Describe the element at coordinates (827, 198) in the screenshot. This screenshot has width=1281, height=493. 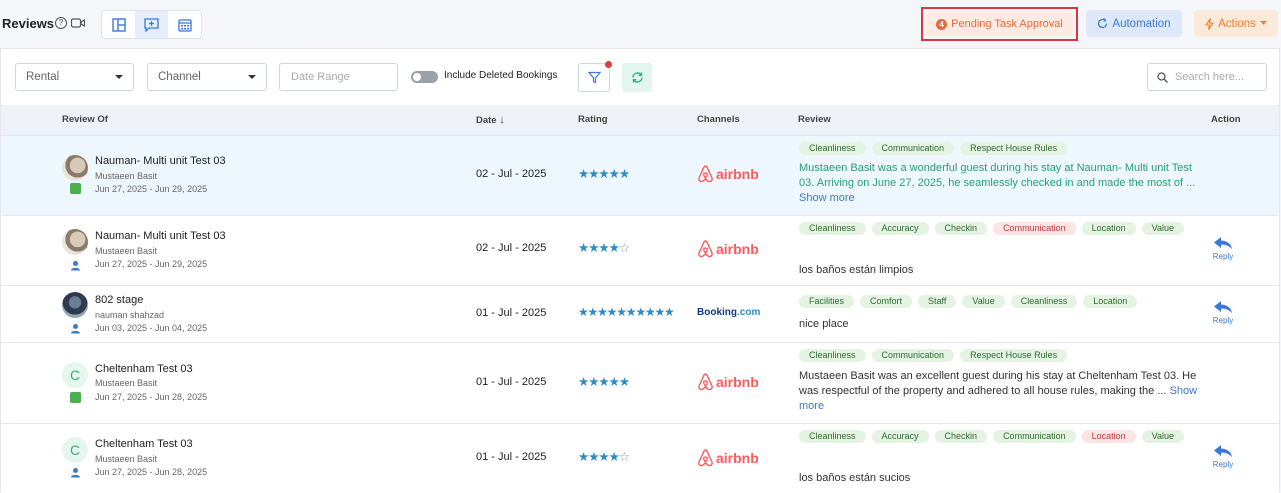
I see `show-more-link: Show more` at that location.